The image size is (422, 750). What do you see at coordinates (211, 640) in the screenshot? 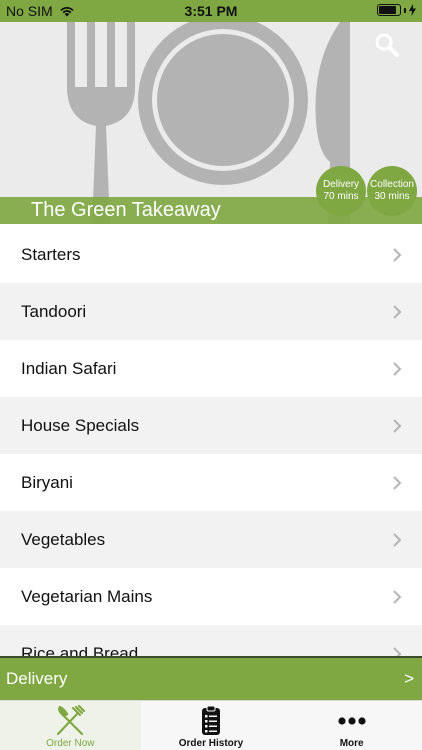
I see `menu-item-rice-and-bread: Rice and Bread` at bounding box center [211, 640].